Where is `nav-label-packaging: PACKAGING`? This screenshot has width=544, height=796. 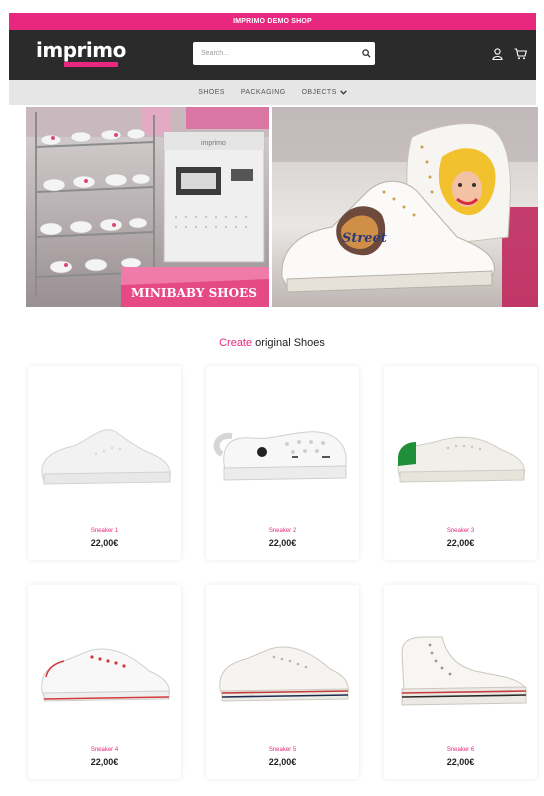
nav-label-packaging: PACKAGING is located at coordinates (263, 92).